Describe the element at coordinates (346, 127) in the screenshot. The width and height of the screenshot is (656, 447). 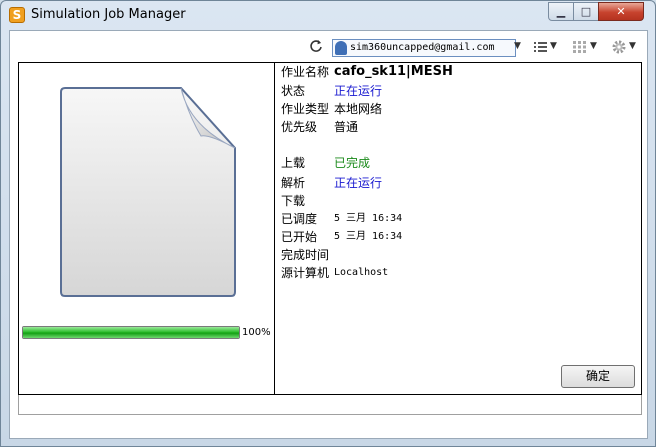
I see `priority-value: 普通` at that location.